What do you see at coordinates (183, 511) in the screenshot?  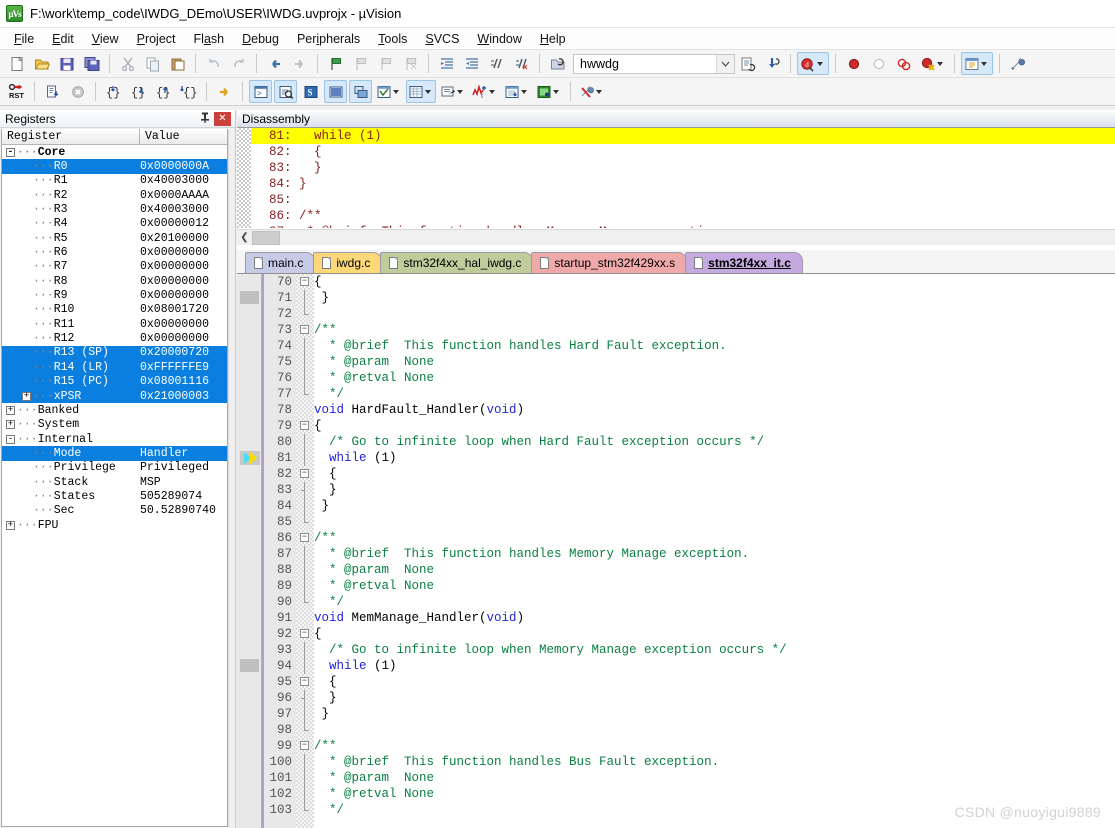 I see `register-value: 50.52890740` at bounding box center [183, 511].